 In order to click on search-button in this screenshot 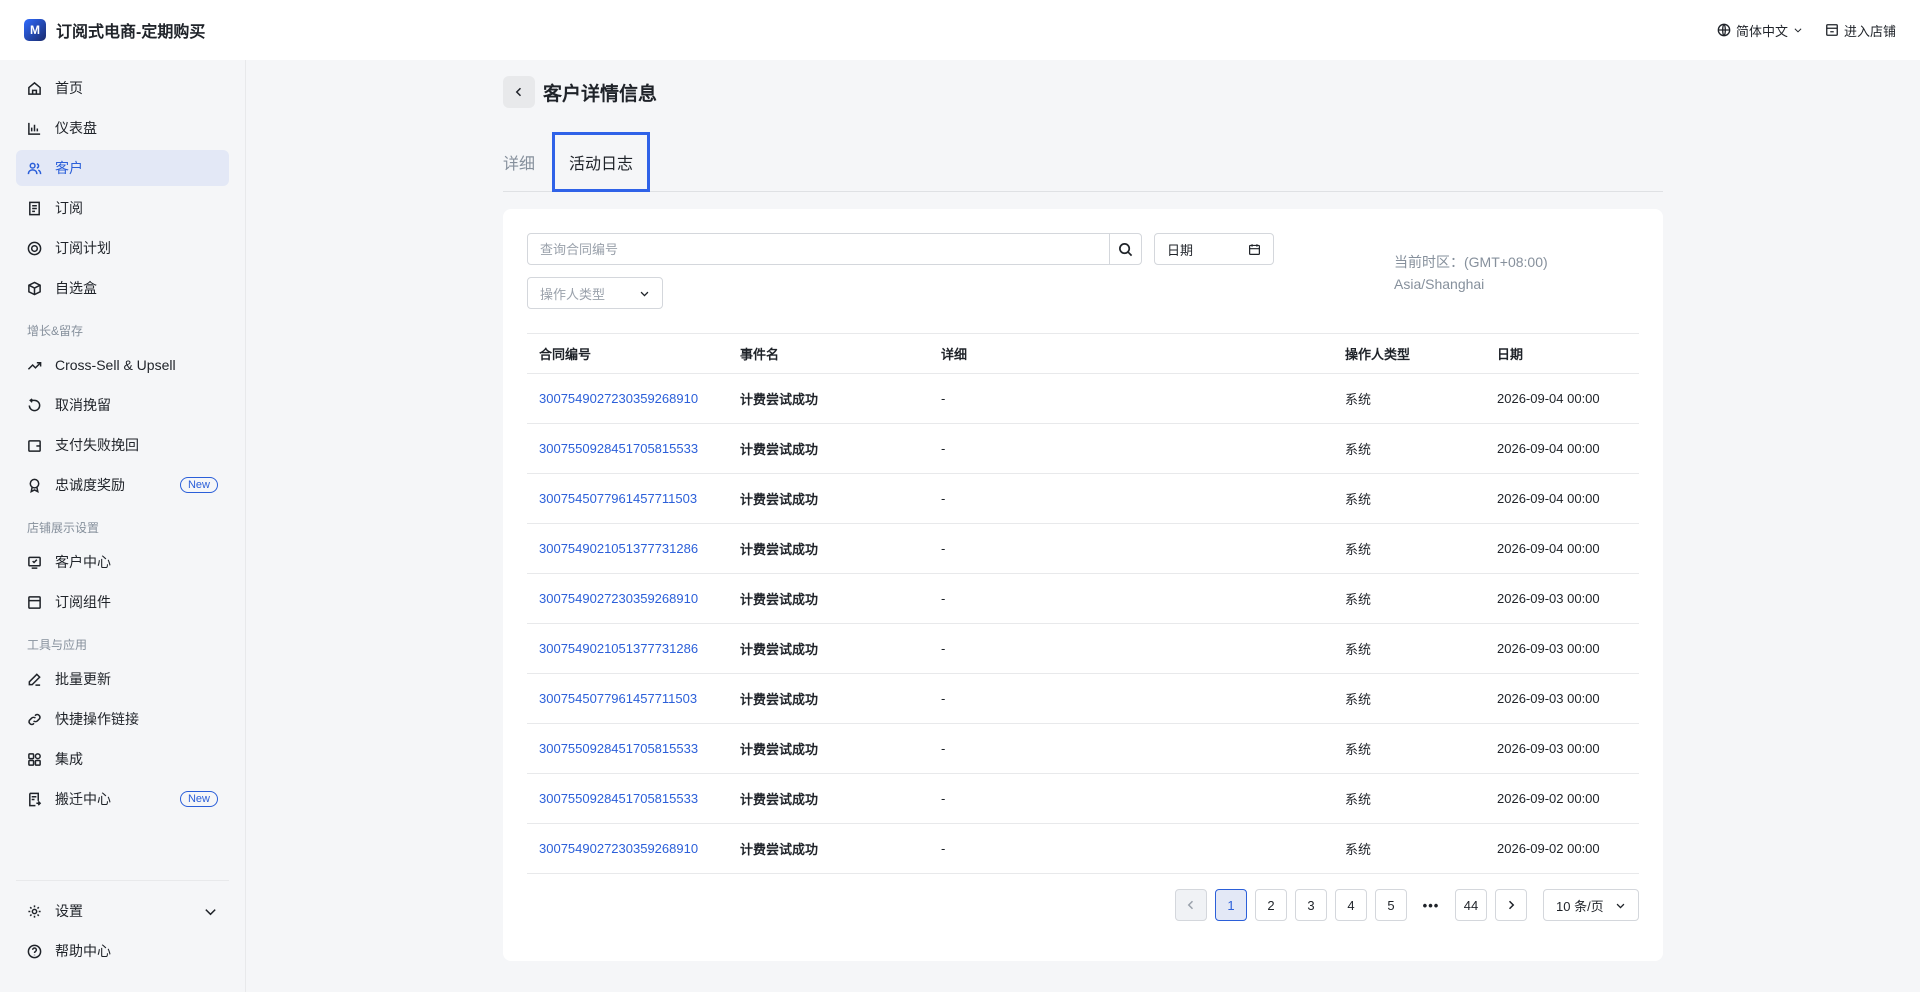, I will do `click(1125, 249)`.